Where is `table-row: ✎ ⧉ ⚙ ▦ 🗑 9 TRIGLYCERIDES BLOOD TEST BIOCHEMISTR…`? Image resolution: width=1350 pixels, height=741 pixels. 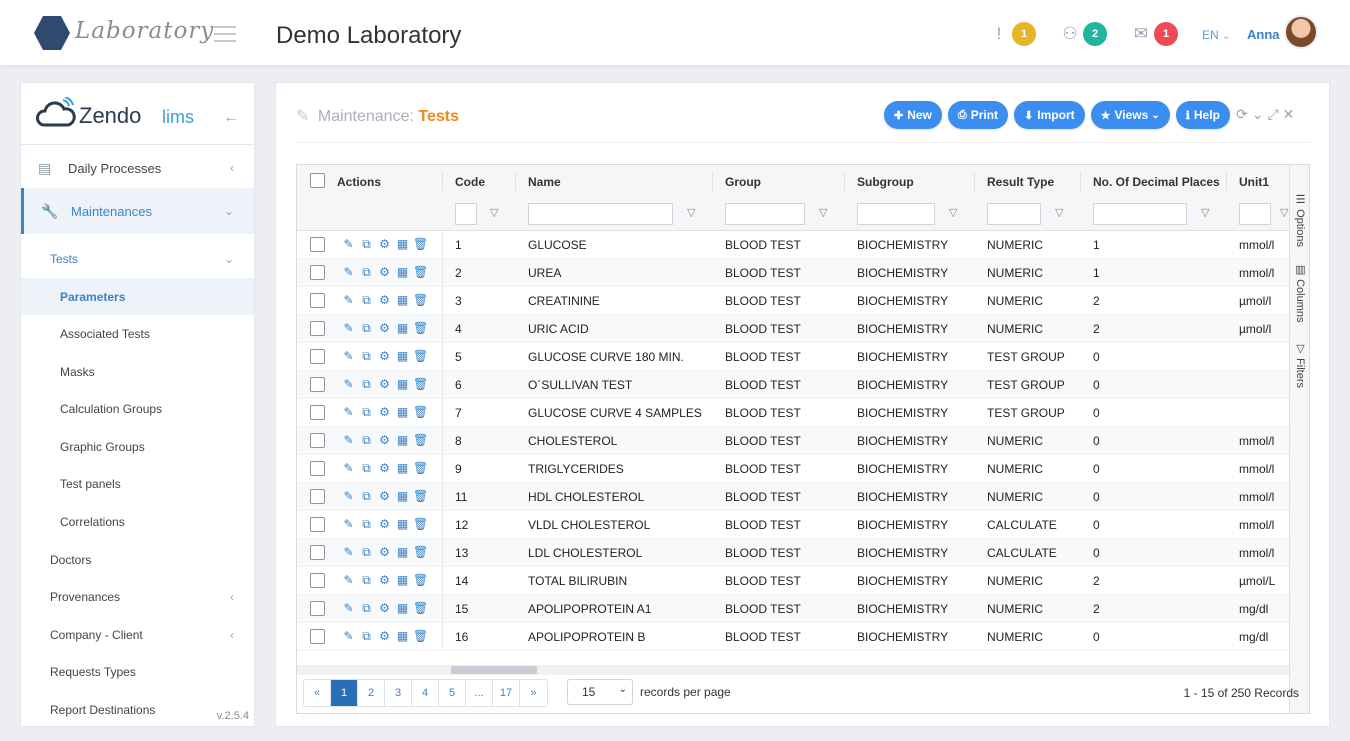
table-row: ✎ ⧉ ⚙ ▦ 🗑 9 TRIGLYCERIDES BLOOD TEST BIOCHEMISTR… is located at coordinates (793, 469).